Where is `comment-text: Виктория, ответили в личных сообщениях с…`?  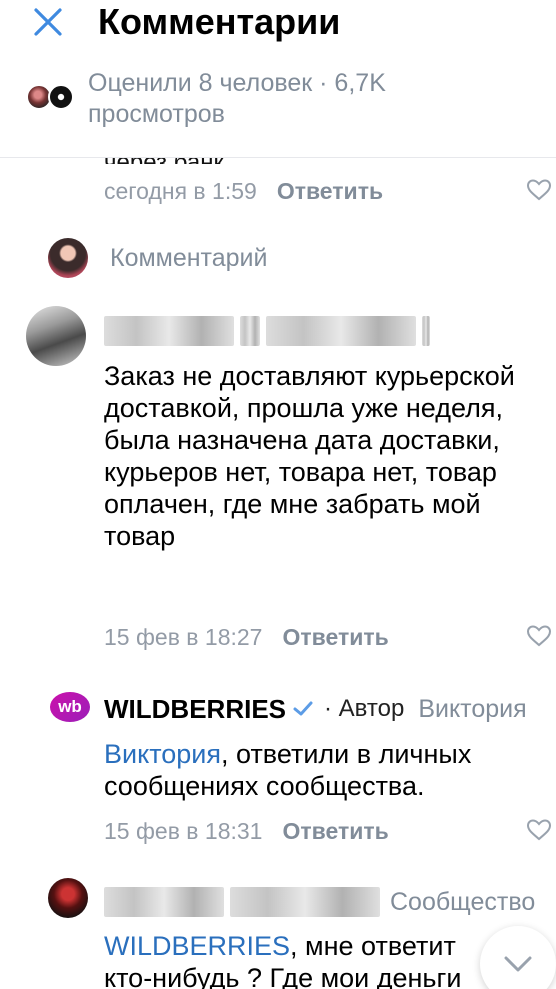
comment-text: Виктория, ответили в личных сообщениях с… is located at coordinates (324, 770).